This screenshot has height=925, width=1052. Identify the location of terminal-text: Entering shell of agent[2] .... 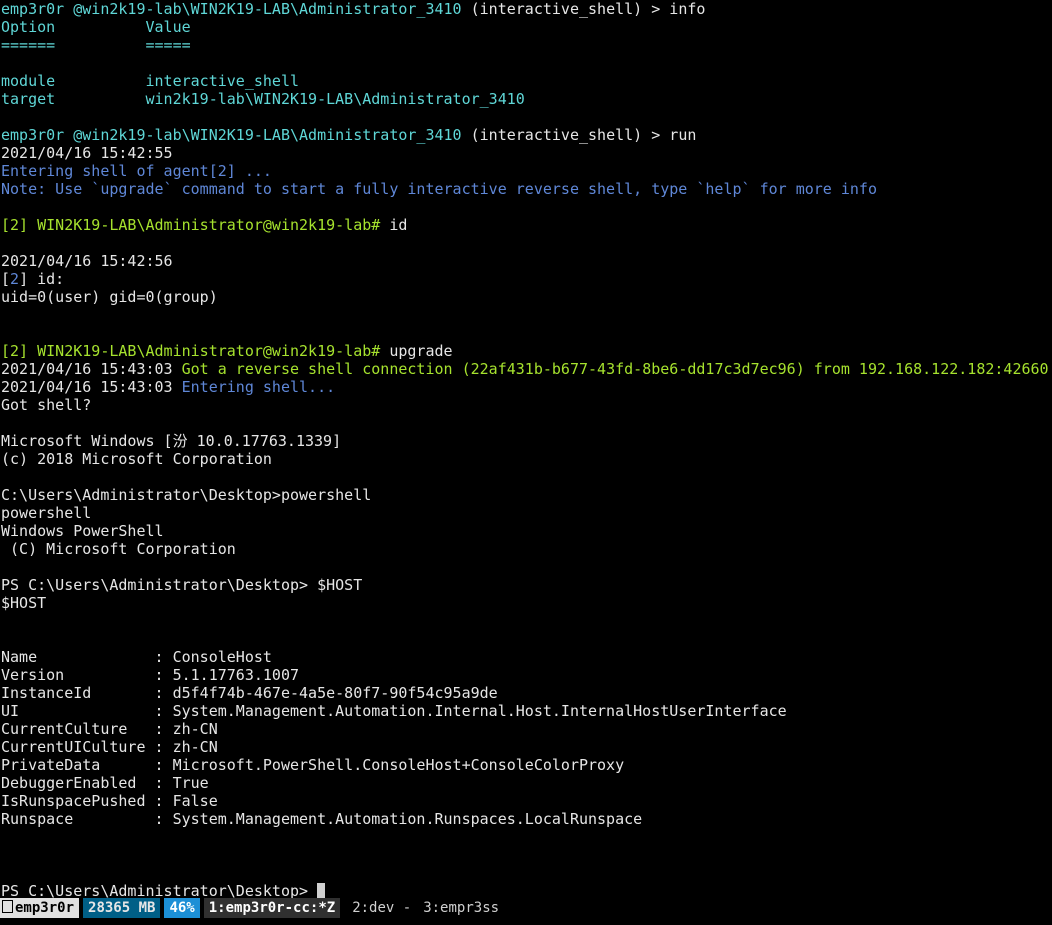
(136, 171).